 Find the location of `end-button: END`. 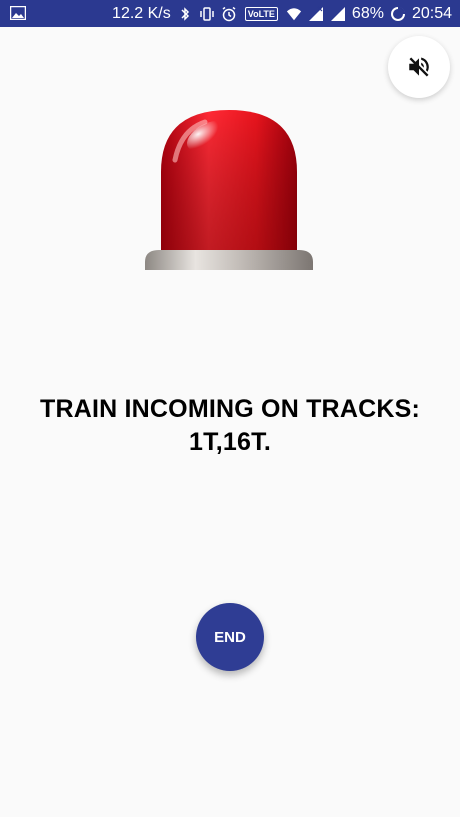

end-button: END is located at coordinates (230, 637).